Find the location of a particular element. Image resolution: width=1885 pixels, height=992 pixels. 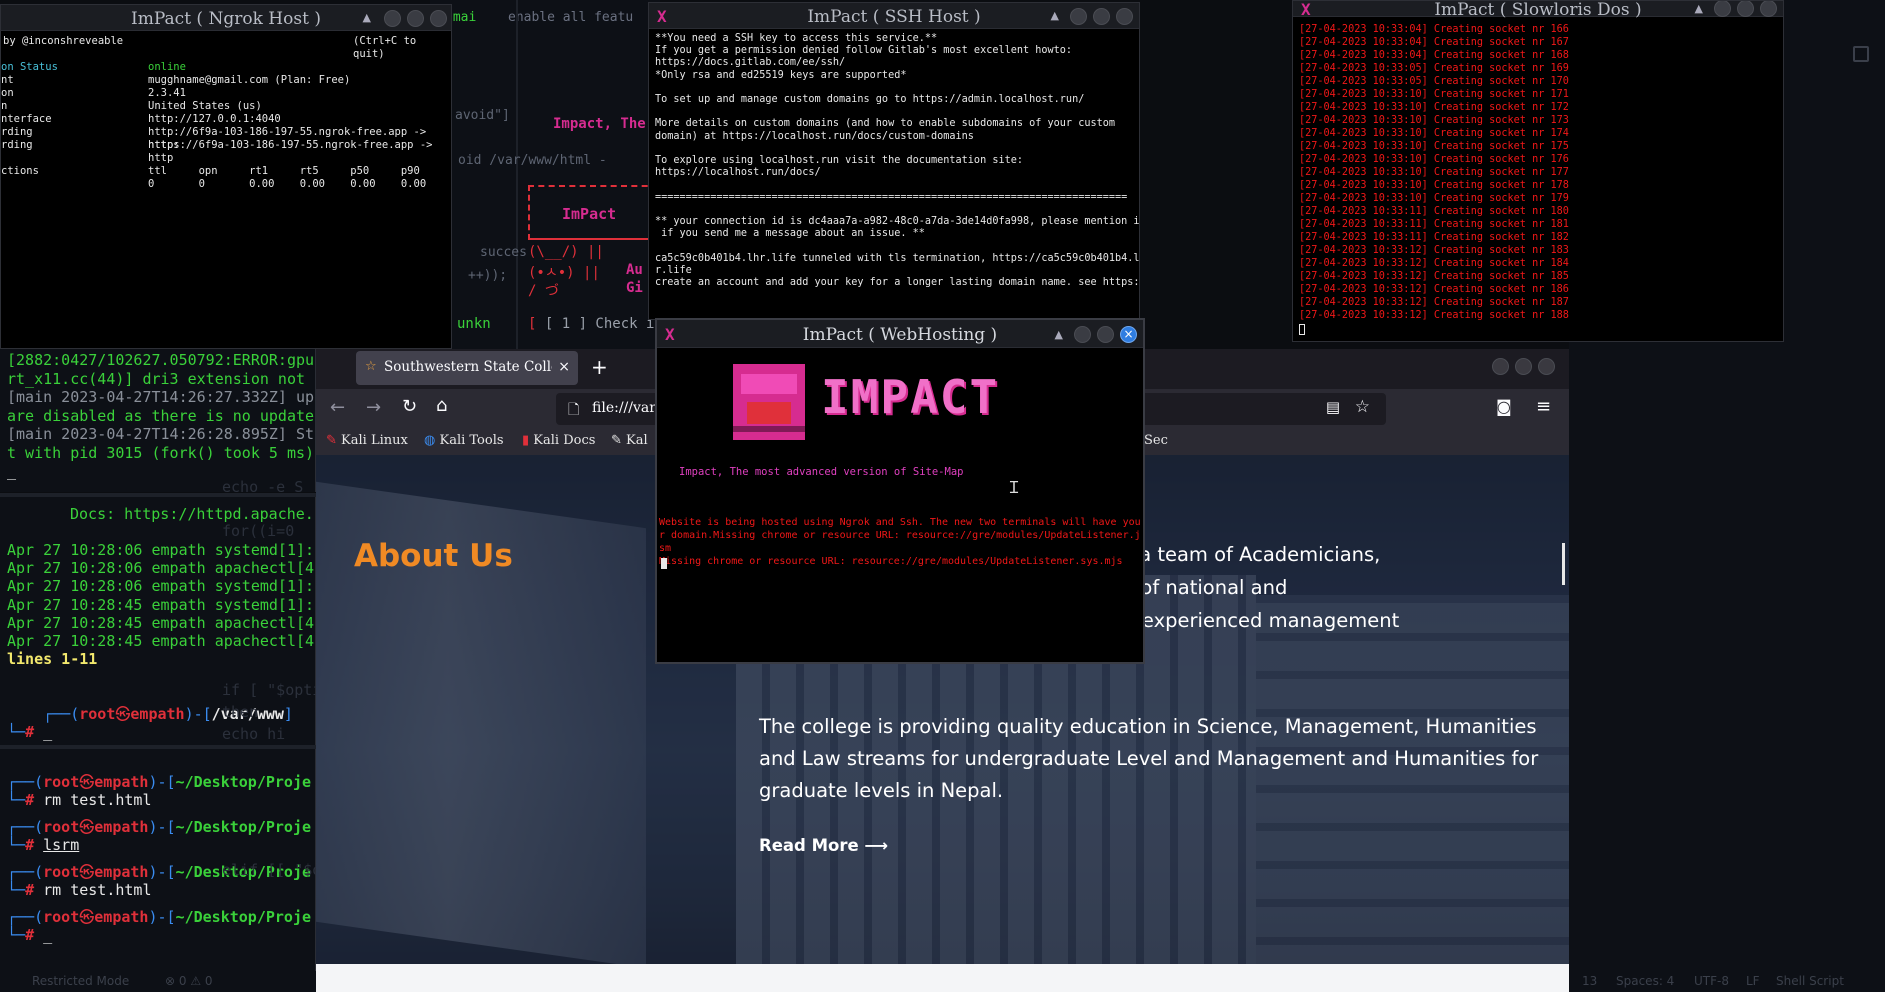

editor-fragment: unkn is located at coordinates (474, 324).